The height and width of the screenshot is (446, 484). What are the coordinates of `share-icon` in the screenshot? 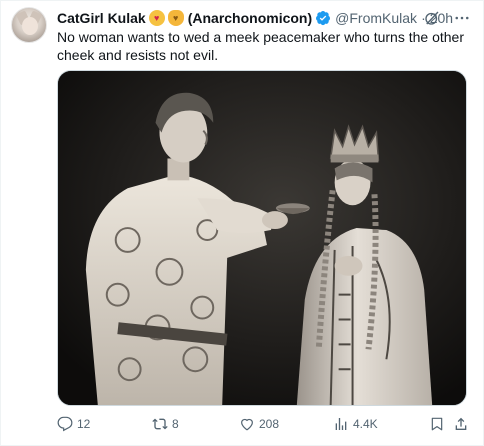 It's located at (461, 423).